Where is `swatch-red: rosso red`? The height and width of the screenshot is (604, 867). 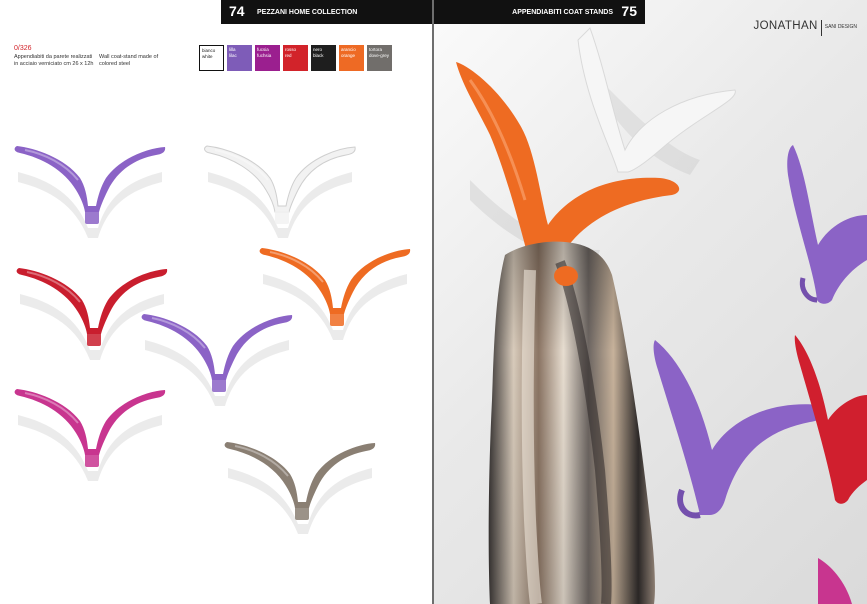
swatch-red: rosso red is located at coordinates (295, 58).